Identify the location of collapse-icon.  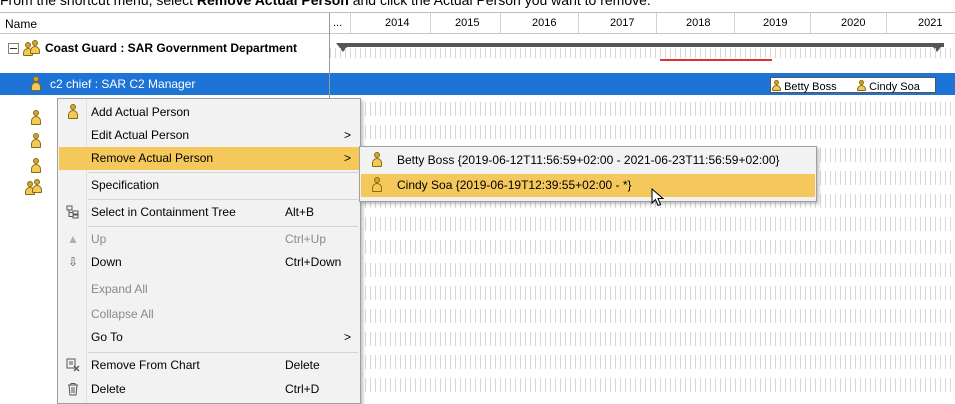
(13, 48).